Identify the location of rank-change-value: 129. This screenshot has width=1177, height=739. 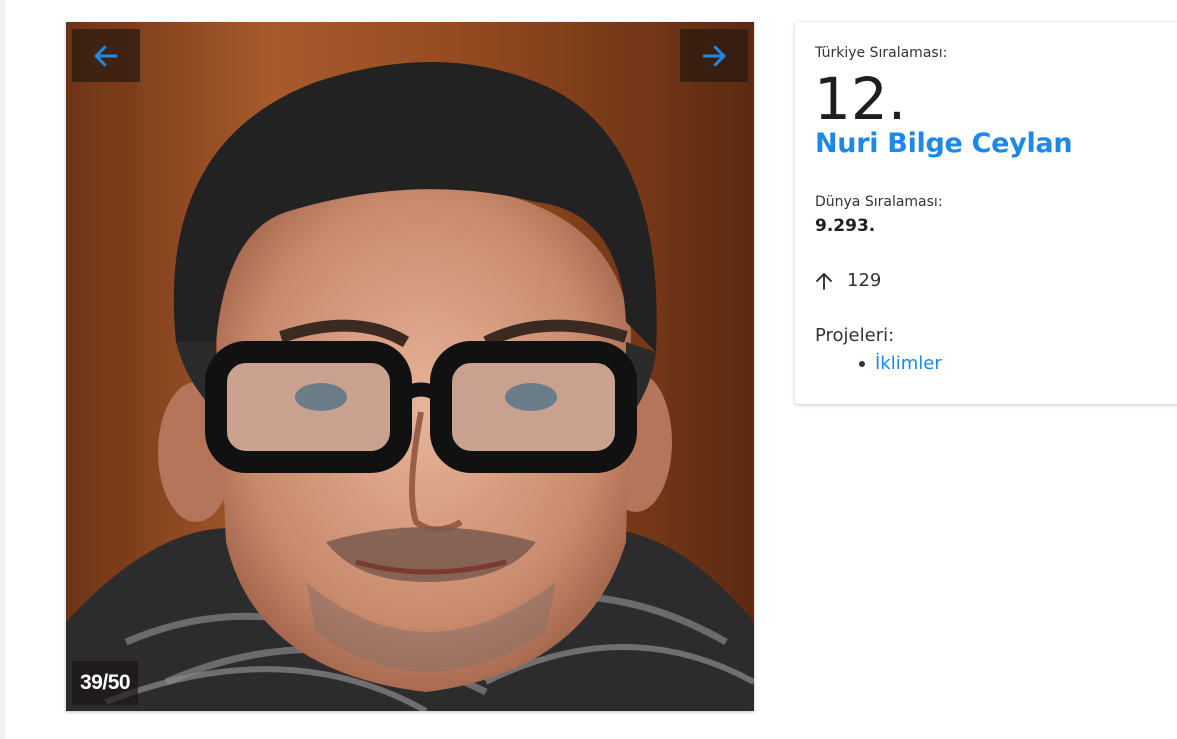
(864, 280).